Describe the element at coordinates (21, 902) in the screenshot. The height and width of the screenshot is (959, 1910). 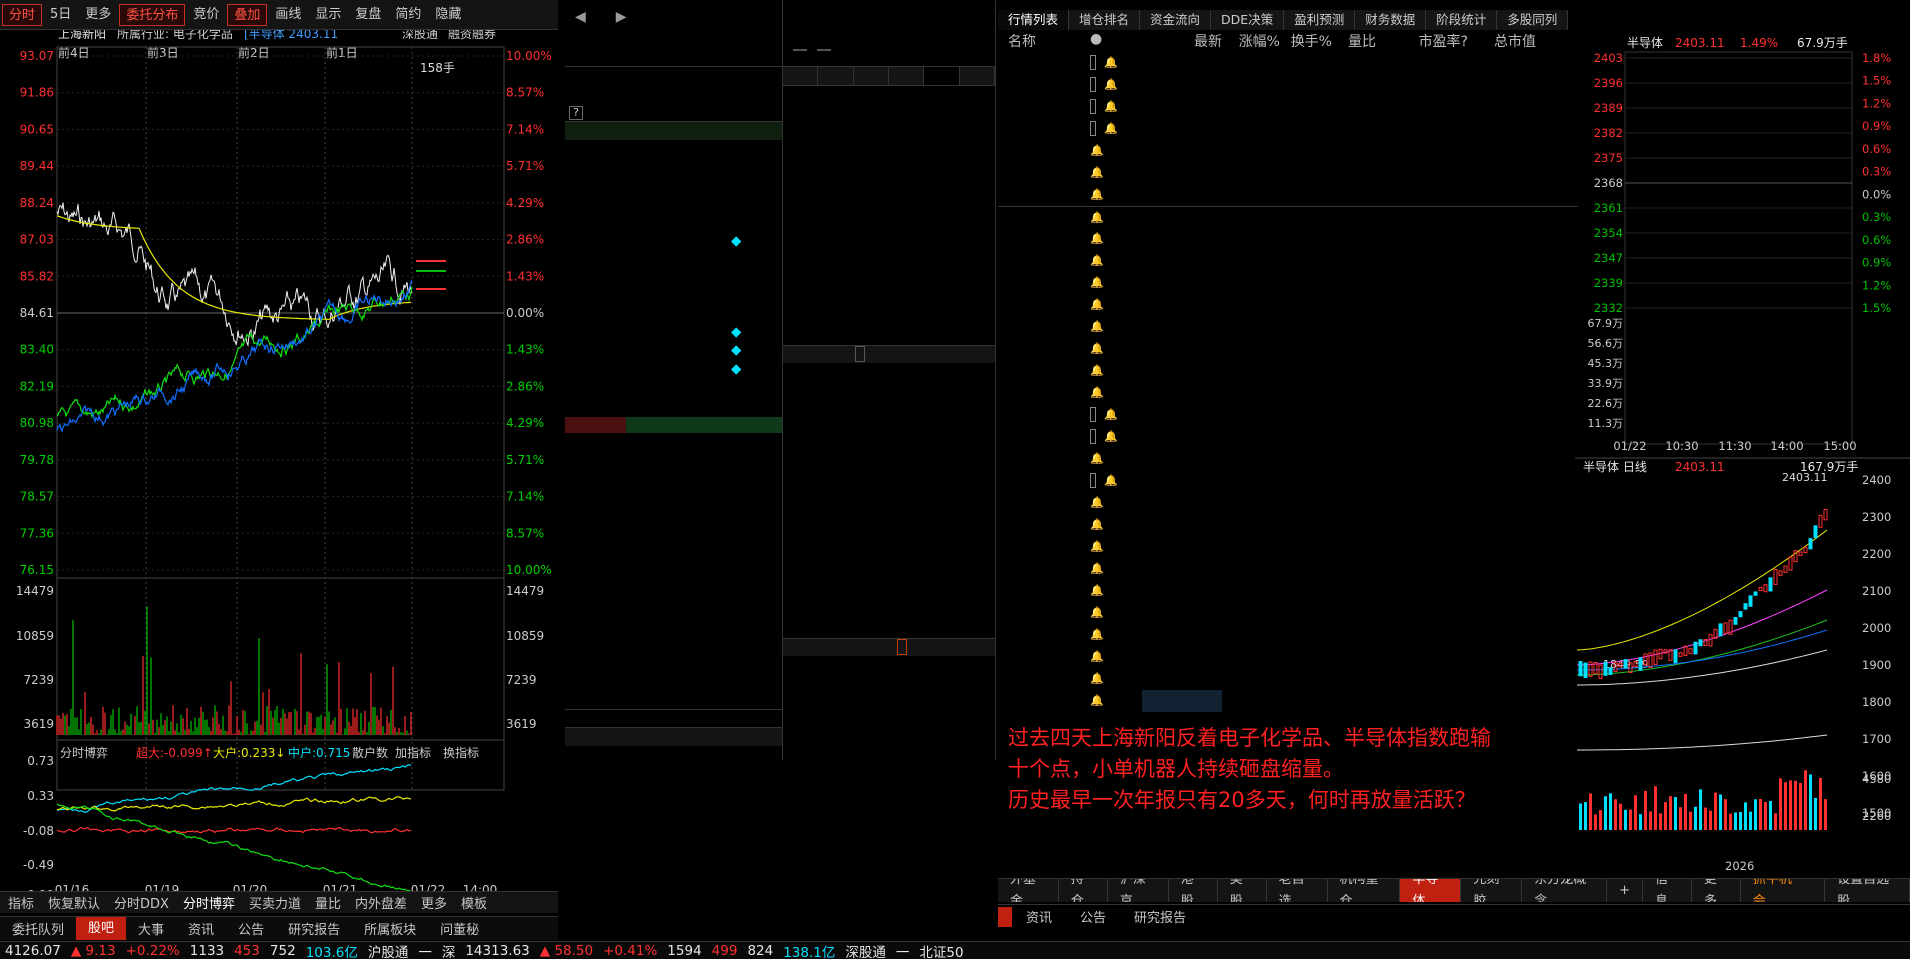
I see `indicator-tab: 指标` at that location.